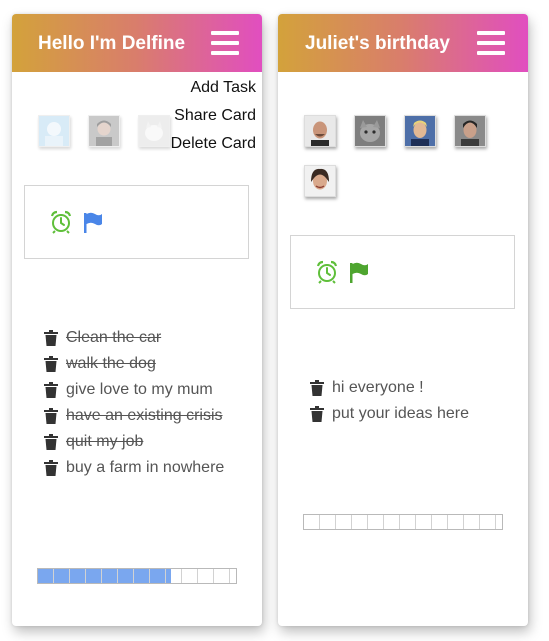 The width and height of the screenshot is (549, 641). I want to click on task-item: have an existing crisis, so click(134, 420).